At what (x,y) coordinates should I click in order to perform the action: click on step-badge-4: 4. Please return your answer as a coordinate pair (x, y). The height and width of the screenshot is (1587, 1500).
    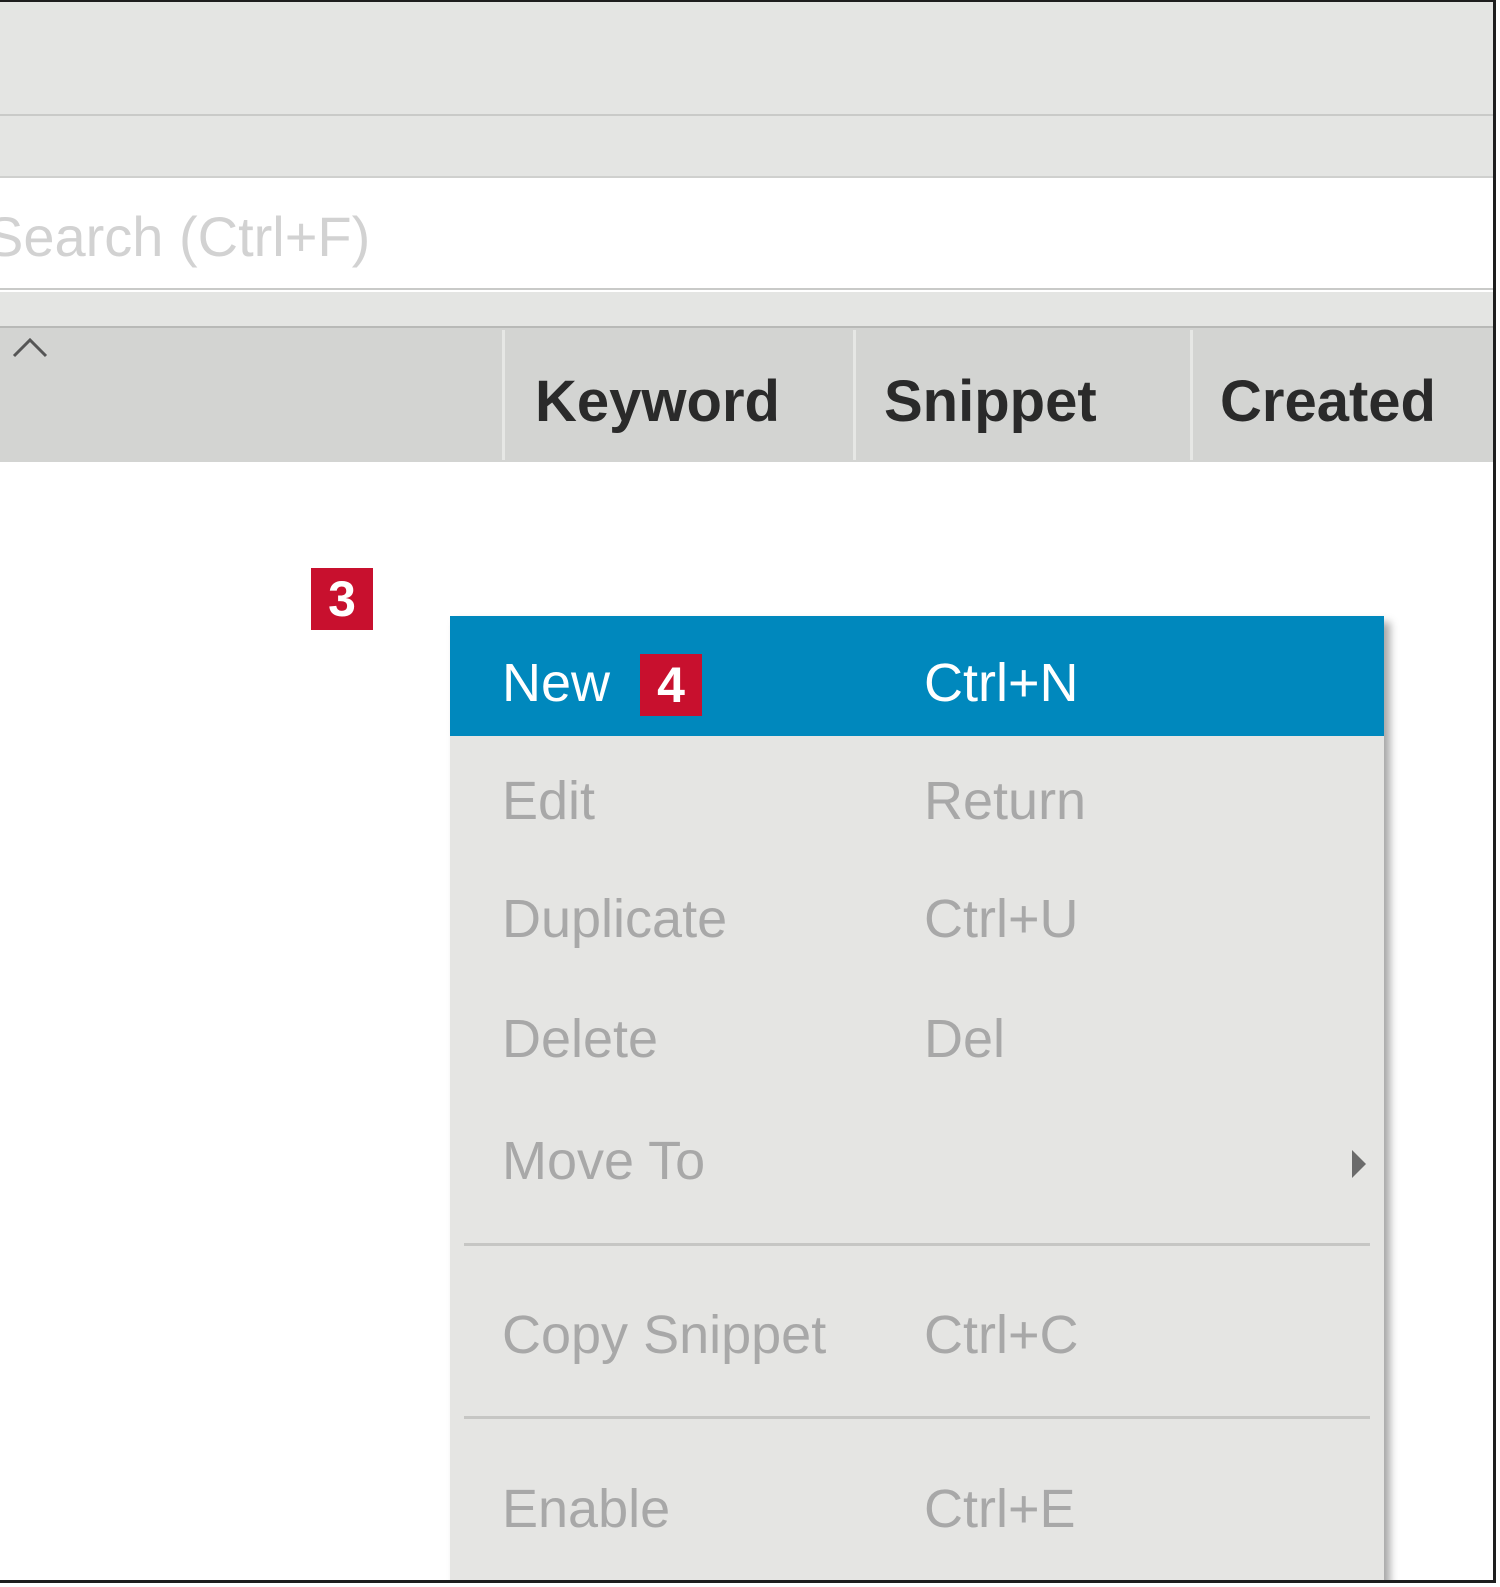
    Looking at the image, I should click on (671, 685).